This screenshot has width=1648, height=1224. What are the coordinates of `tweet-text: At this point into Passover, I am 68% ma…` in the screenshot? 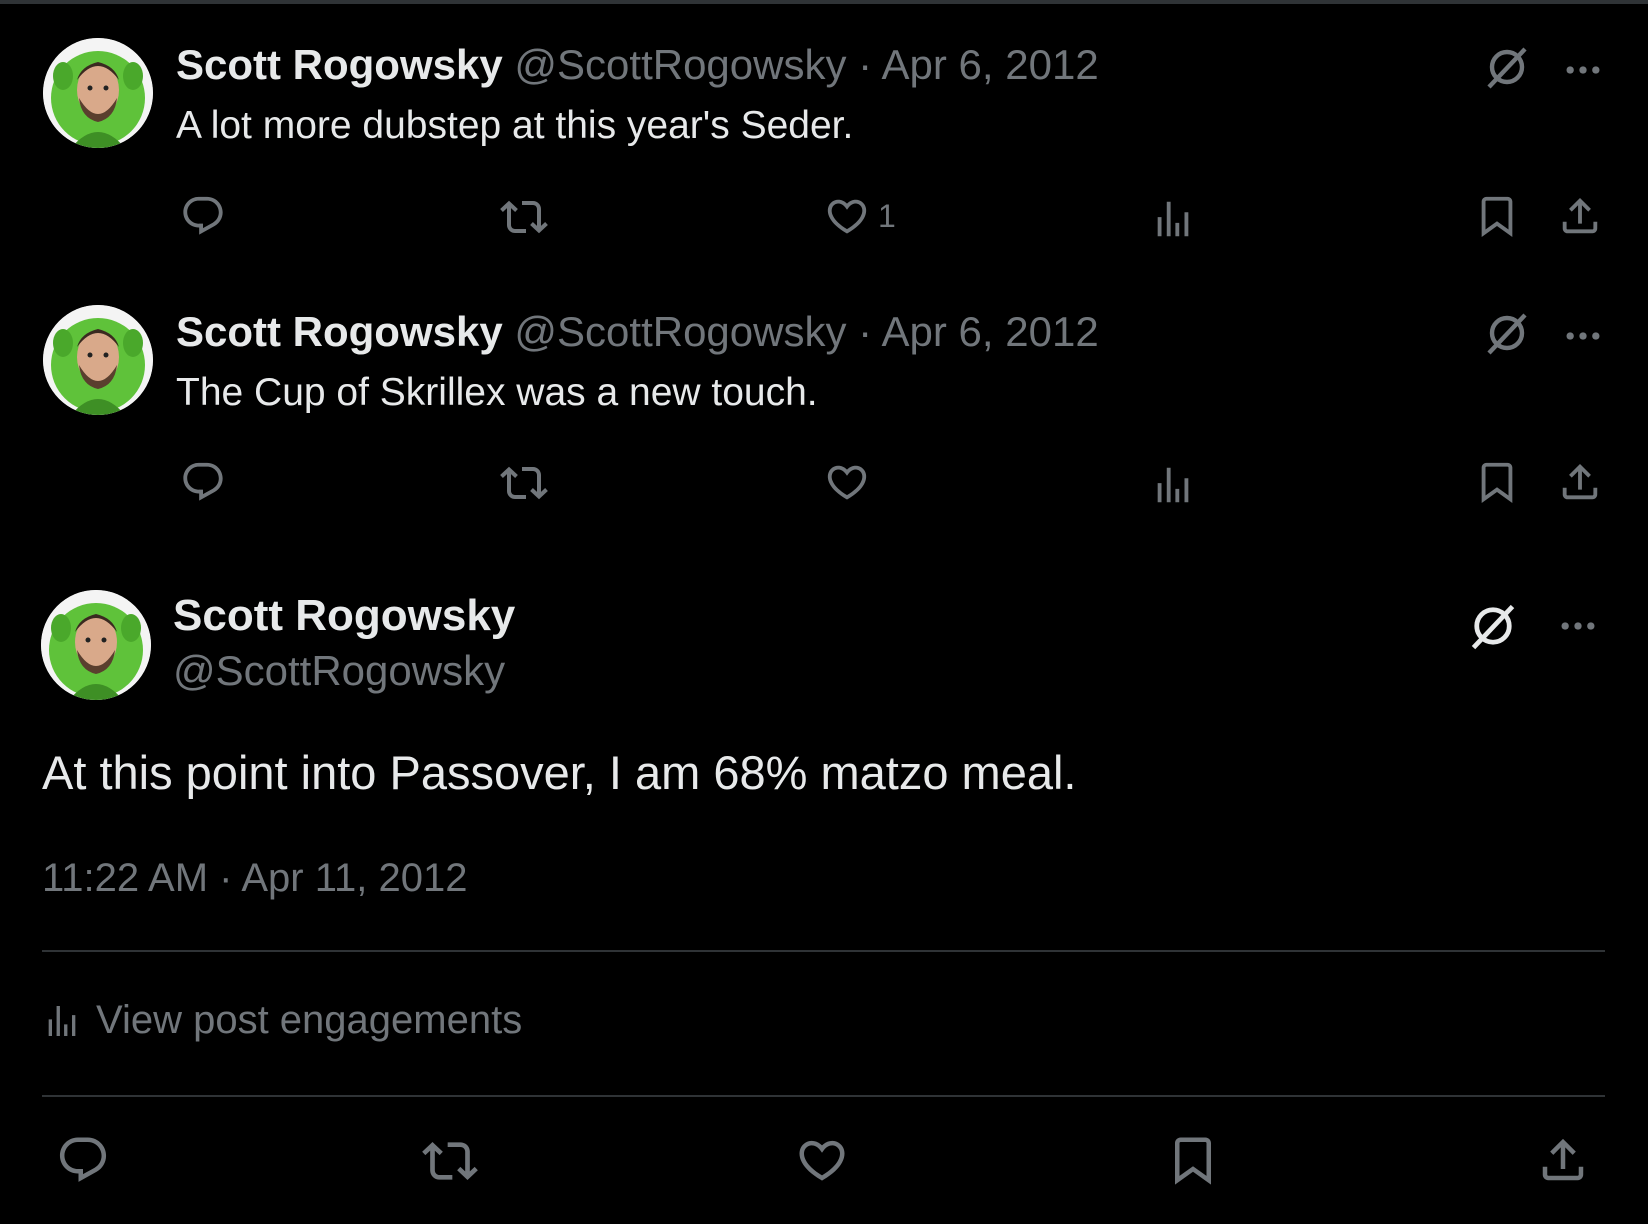 It's located at (559, 772).